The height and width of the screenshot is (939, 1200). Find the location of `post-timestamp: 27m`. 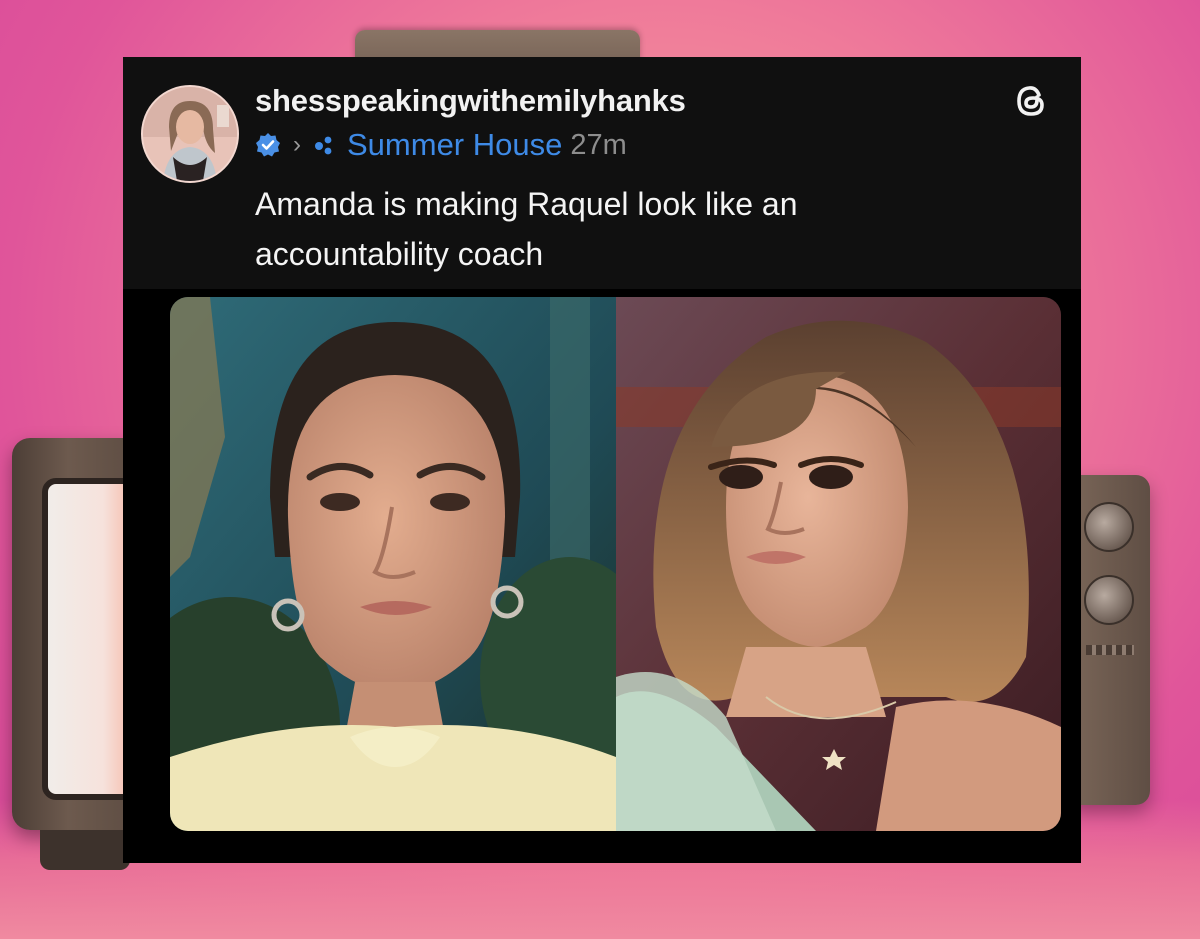

post-timestamp: 27m is located at coordinates (598, 144).